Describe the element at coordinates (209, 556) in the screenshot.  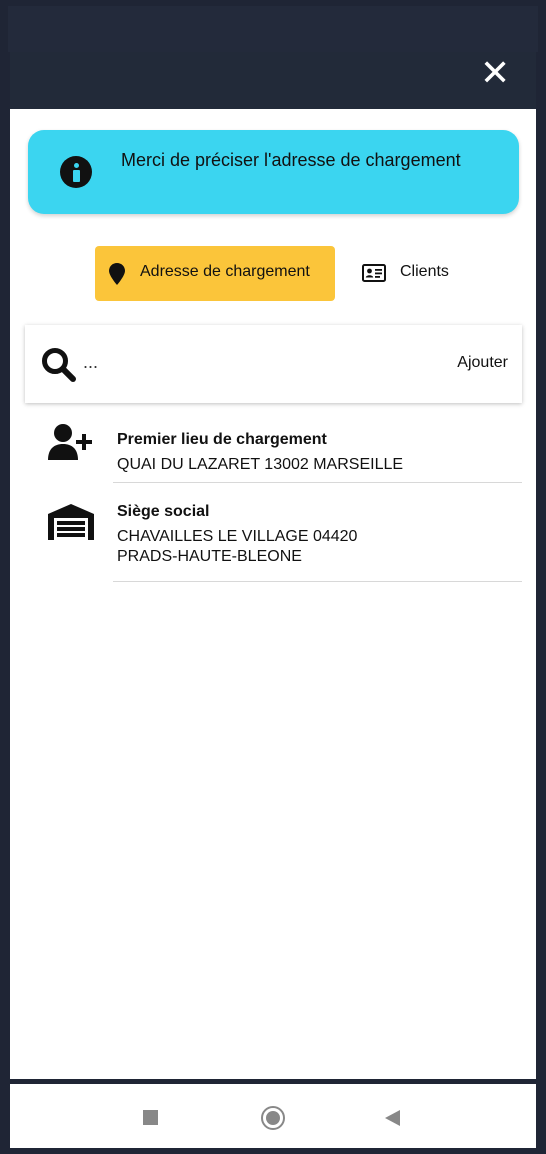
I see `address-line: PRADS-HAUTE-BLEONE` at that location.